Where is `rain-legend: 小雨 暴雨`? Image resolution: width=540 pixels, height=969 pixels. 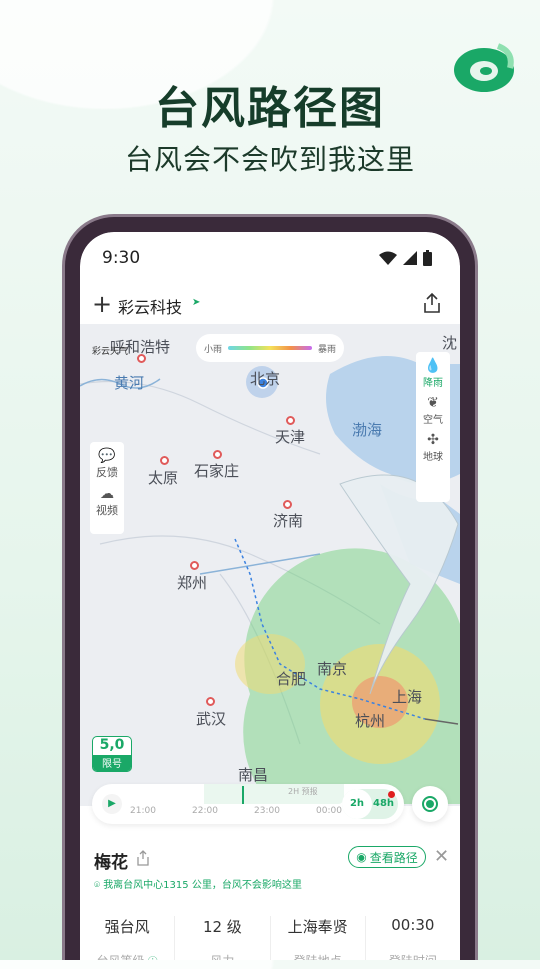 rain-legend: 小雨 暴雨 is located at coordinates (270, 348).